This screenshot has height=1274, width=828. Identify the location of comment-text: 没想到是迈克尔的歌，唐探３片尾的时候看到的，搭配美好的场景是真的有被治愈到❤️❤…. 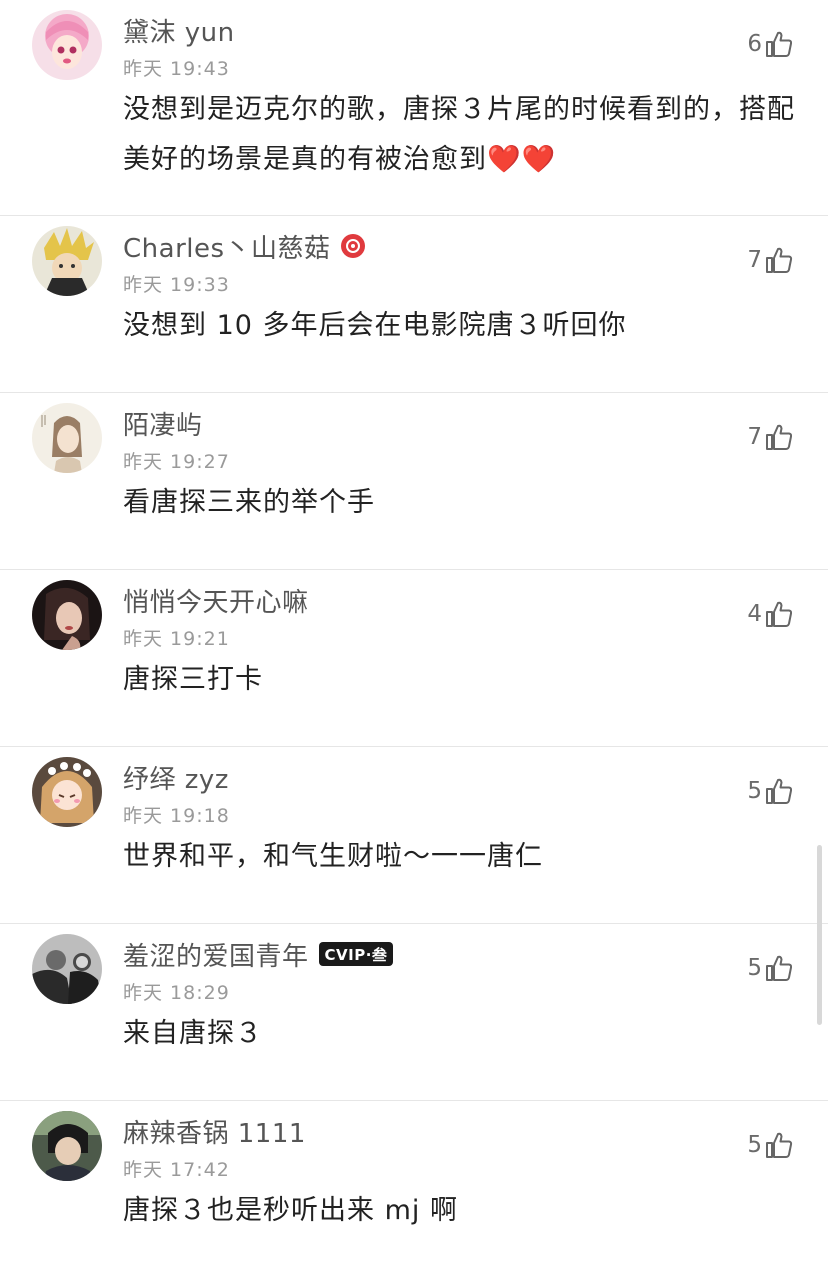
(459, 134).